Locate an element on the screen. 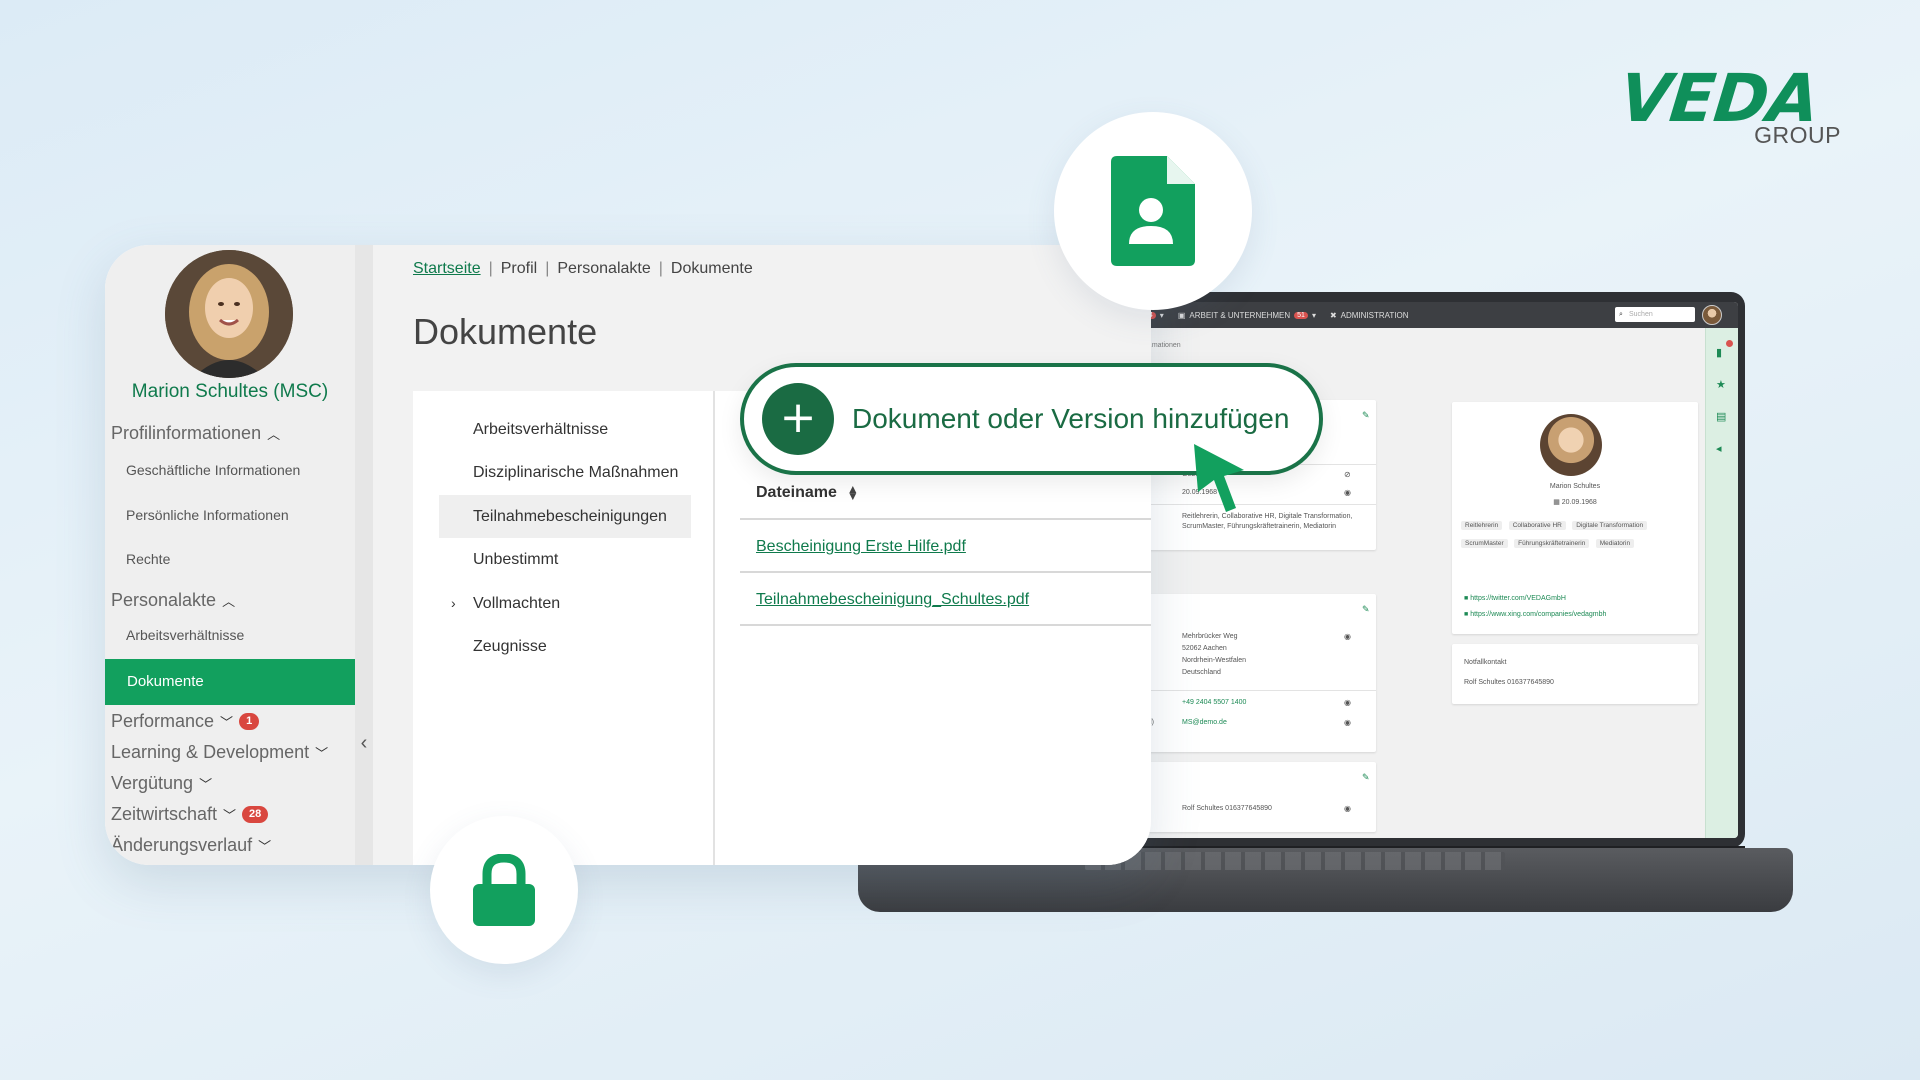 The height and width of the screenshot is (1080, 1920). nav-performance: Performance ﹀ 1 is located at coordinates (185, 721).